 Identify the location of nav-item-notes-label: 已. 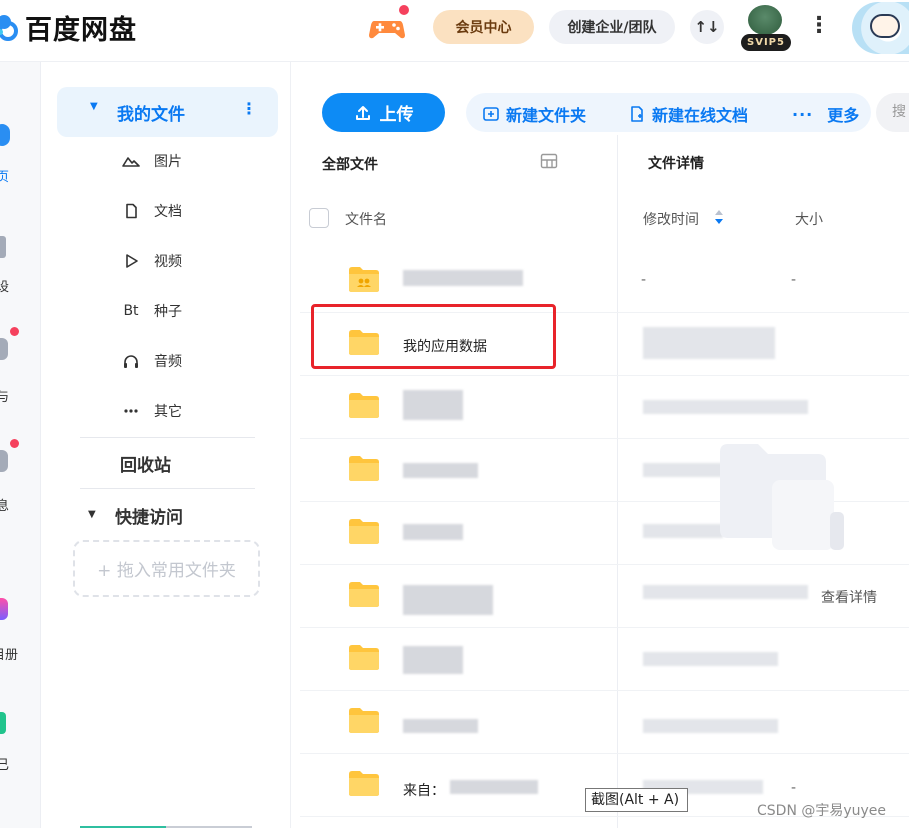
(4, 763).